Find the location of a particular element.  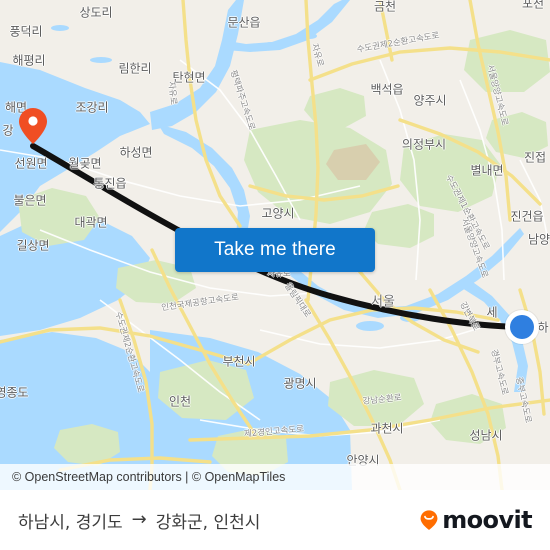

destination-dot-icon is located at coordinates (522, 327).